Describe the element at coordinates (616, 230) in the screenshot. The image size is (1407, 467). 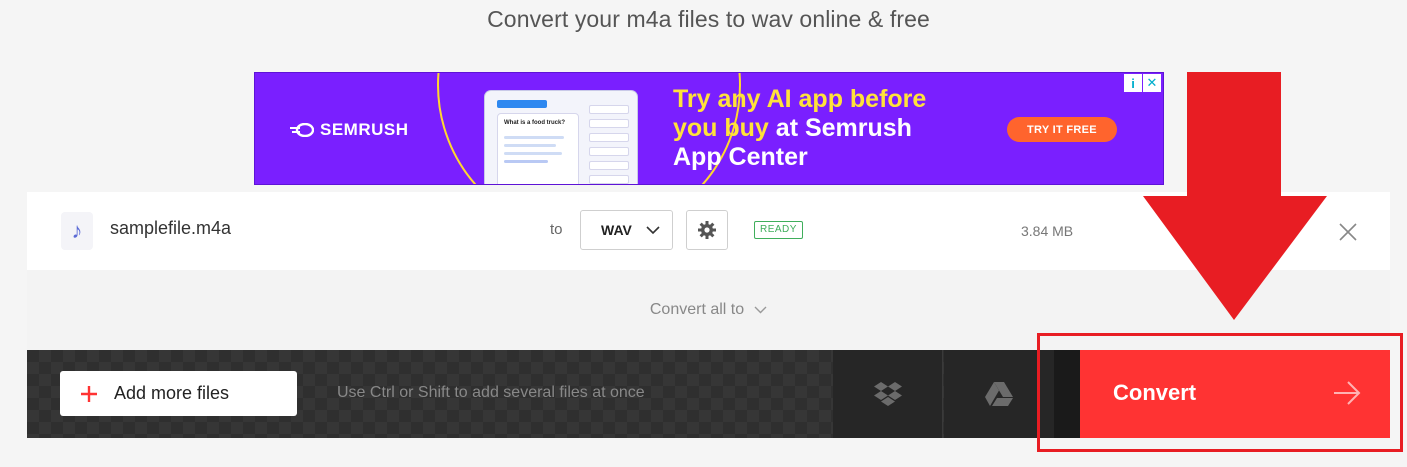
I see `output-format-value: WAV` at that location.